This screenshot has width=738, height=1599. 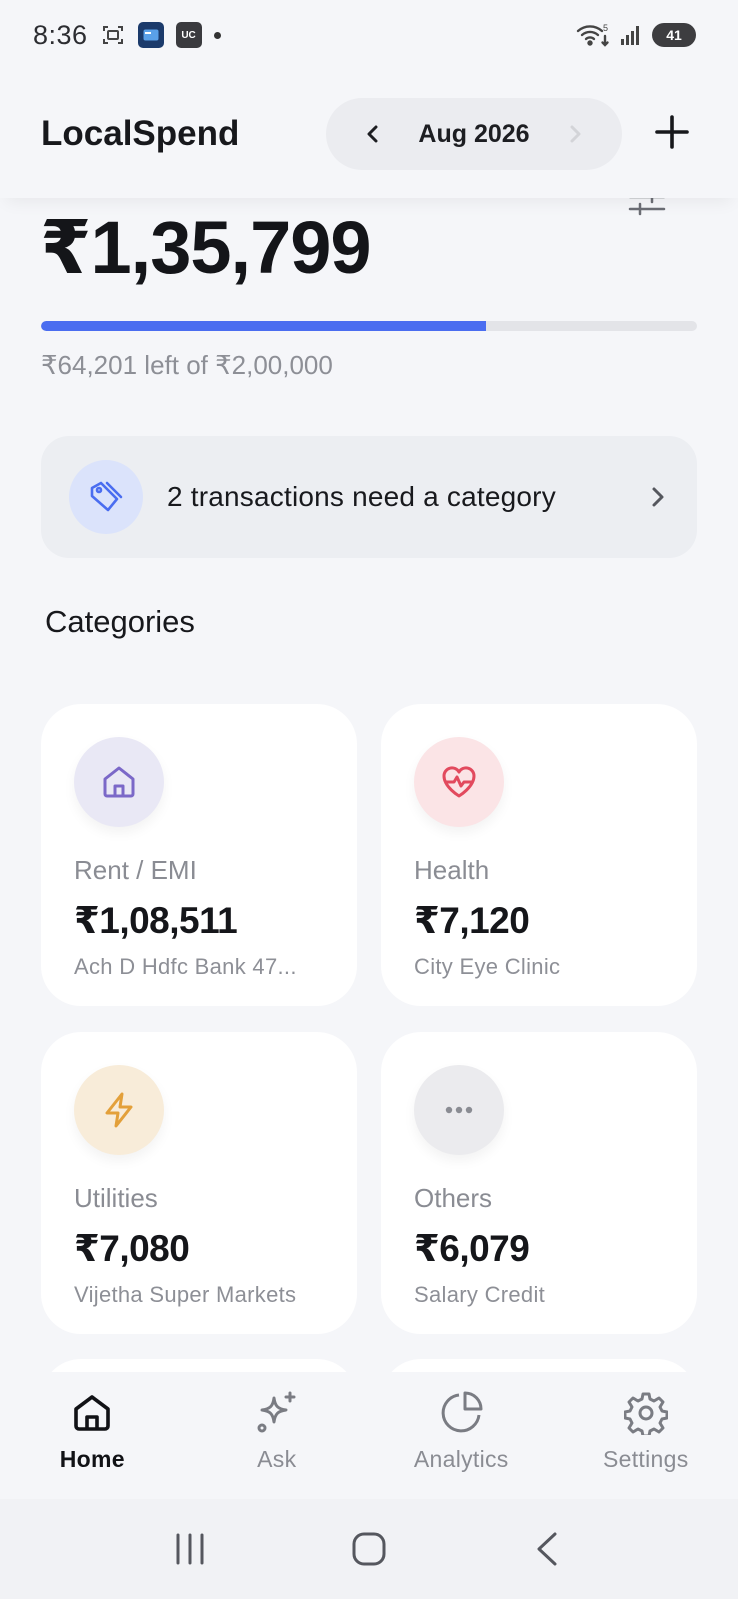 What do you see at coordinates (60, 34) in the screenshot?
I see `status-time: 8:36` at bounding box center [60, 34].